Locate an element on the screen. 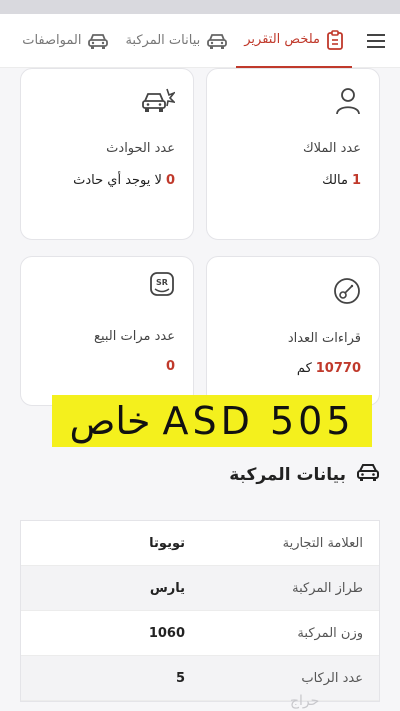  menu-button is located at coordinates (376, 41).